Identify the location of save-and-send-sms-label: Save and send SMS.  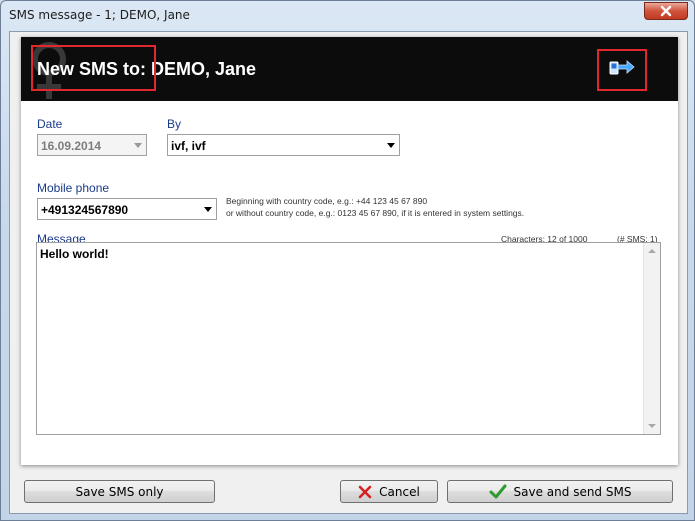
(572, 491).